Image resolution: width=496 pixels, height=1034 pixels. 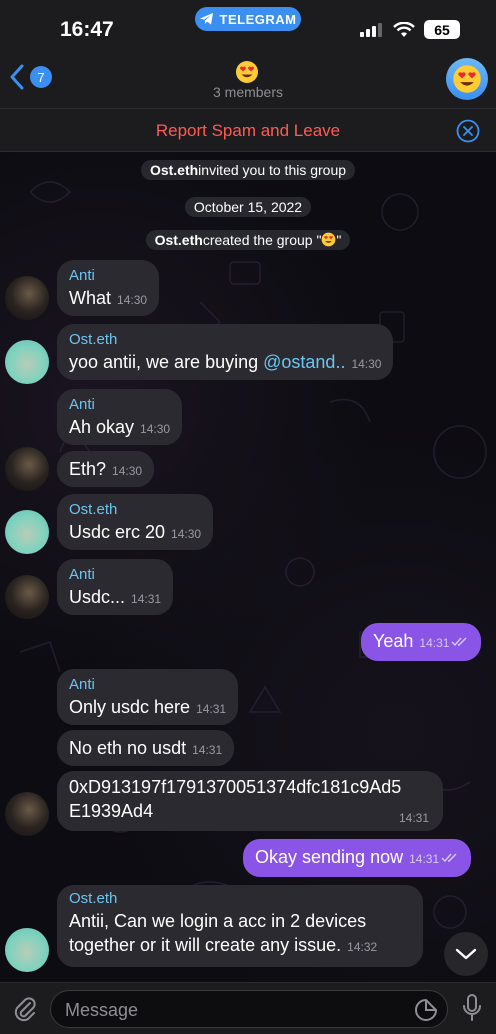 I want to click on service-created: Ost.eth created the group " ", so click(x=248, y=240).